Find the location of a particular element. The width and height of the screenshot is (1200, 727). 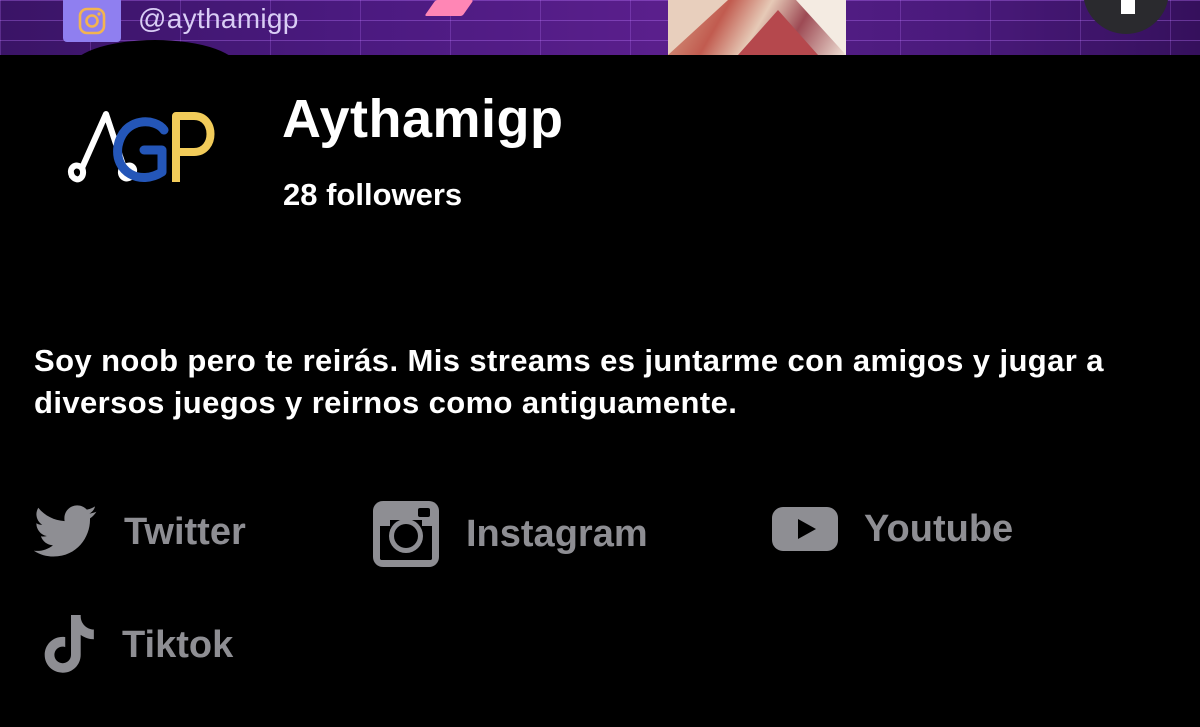

youtube-icon is located at coordinates (805, 529).